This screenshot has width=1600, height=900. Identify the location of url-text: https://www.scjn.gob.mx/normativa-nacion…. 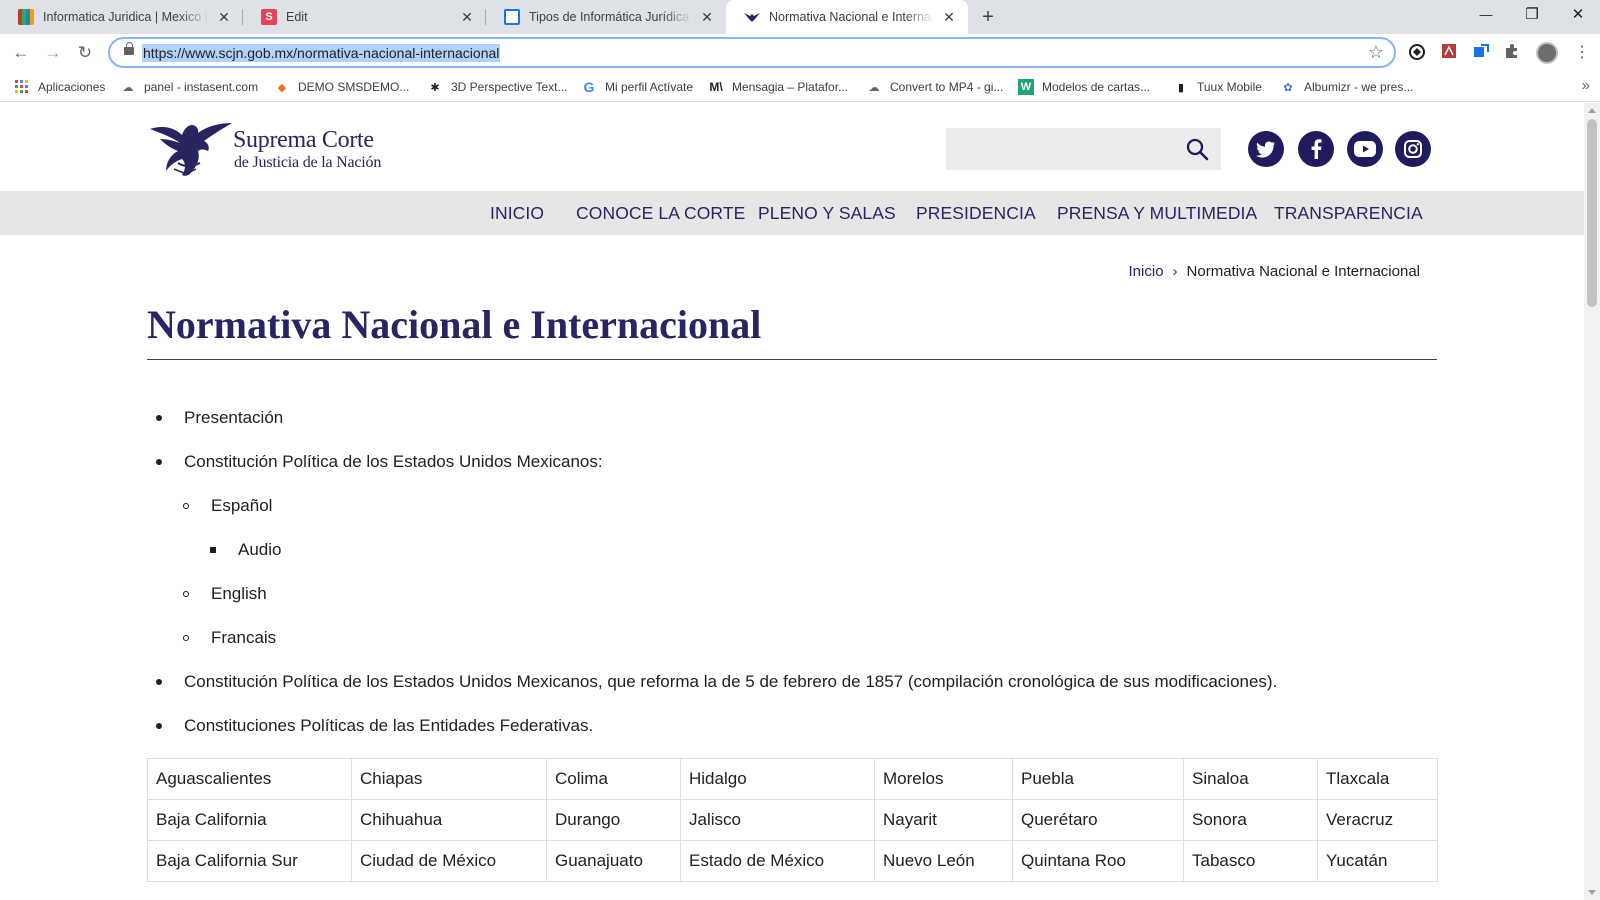
(321, 53).